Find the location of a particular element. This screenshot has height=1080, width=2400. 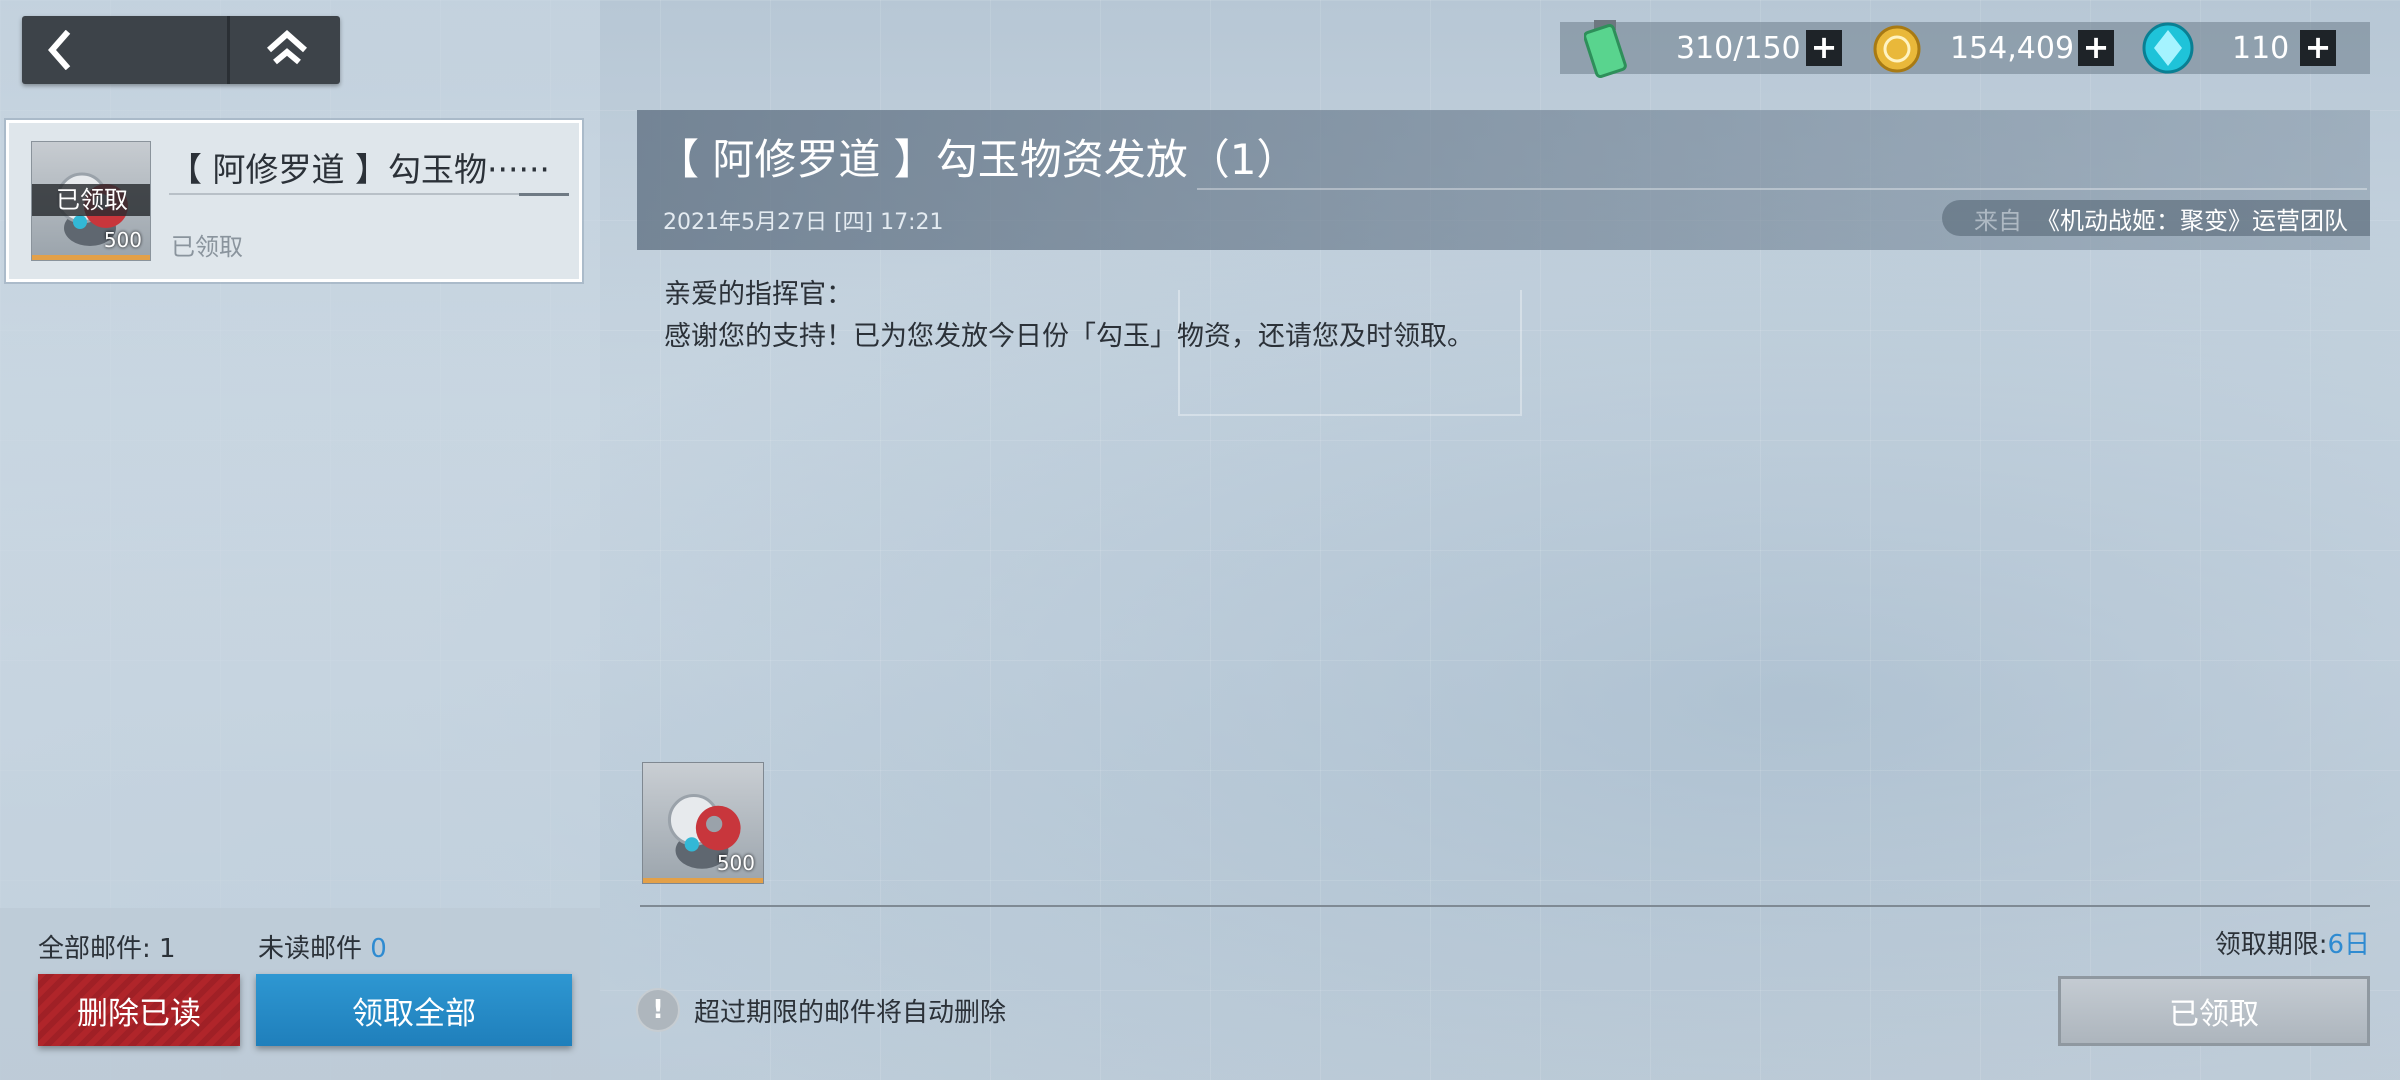

home-button is located at coordinates (285, 50).